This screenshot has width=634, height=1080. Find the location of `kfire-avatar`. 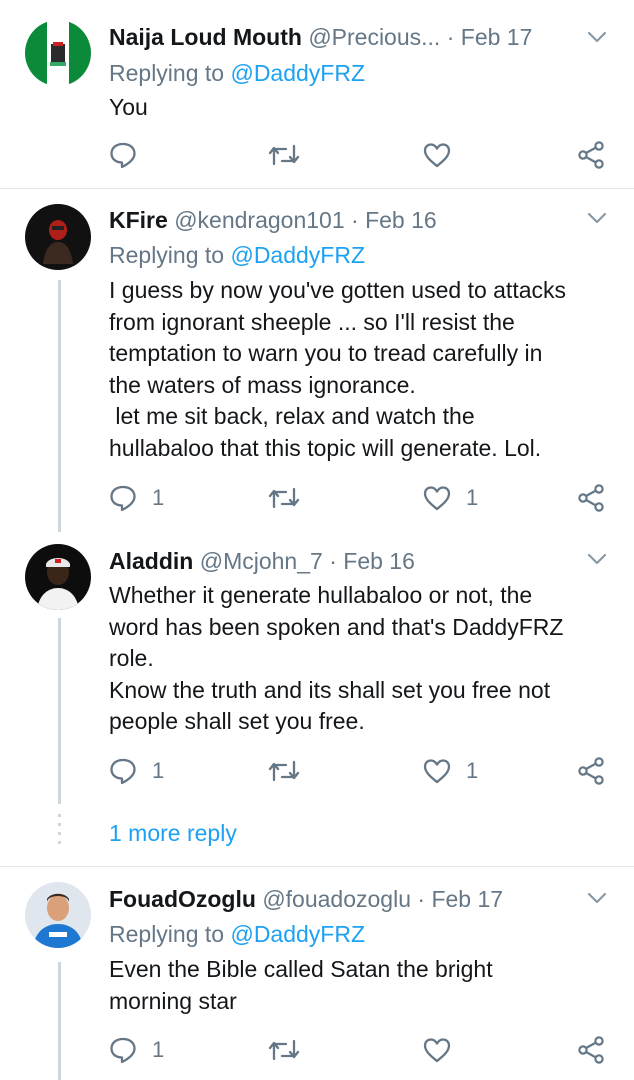

kfire-avatar is located at coordinates (58, 237).